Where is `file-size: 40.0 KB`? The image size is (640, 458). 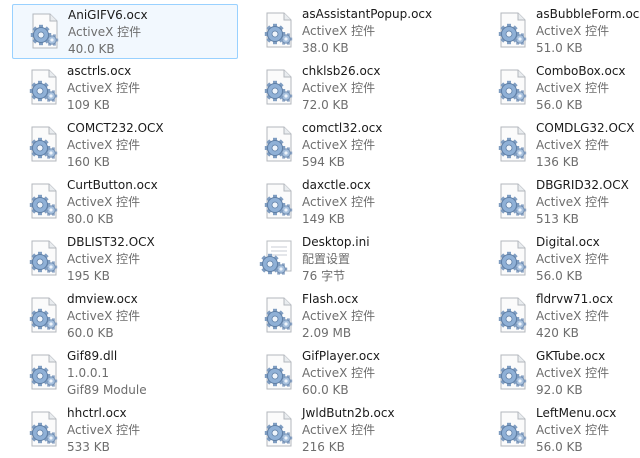 file-size: 40.0 KB is located at coordinates (91, 49).